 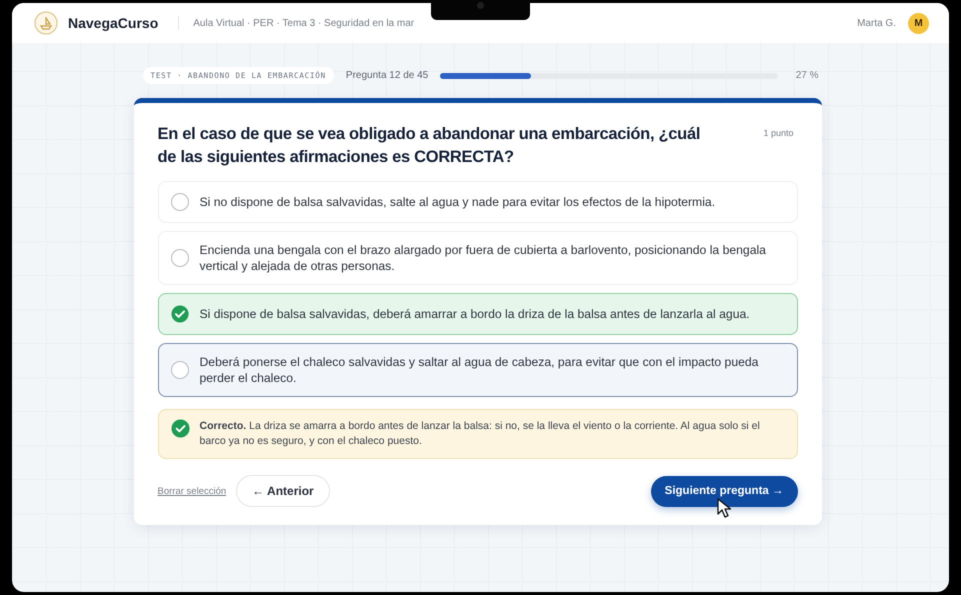 I want to click on breadcrumb: Aula Virtual · PER · Tema 3 · Seguridad en la mar, so click(x=303, y=23).